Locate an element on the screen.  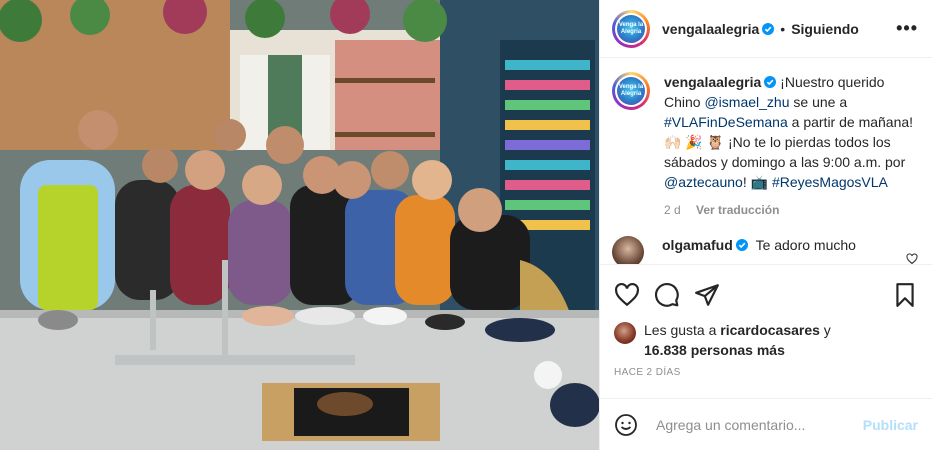
comment-item: olgamafud Te adoro mucho is located at coordinates (765, 250).